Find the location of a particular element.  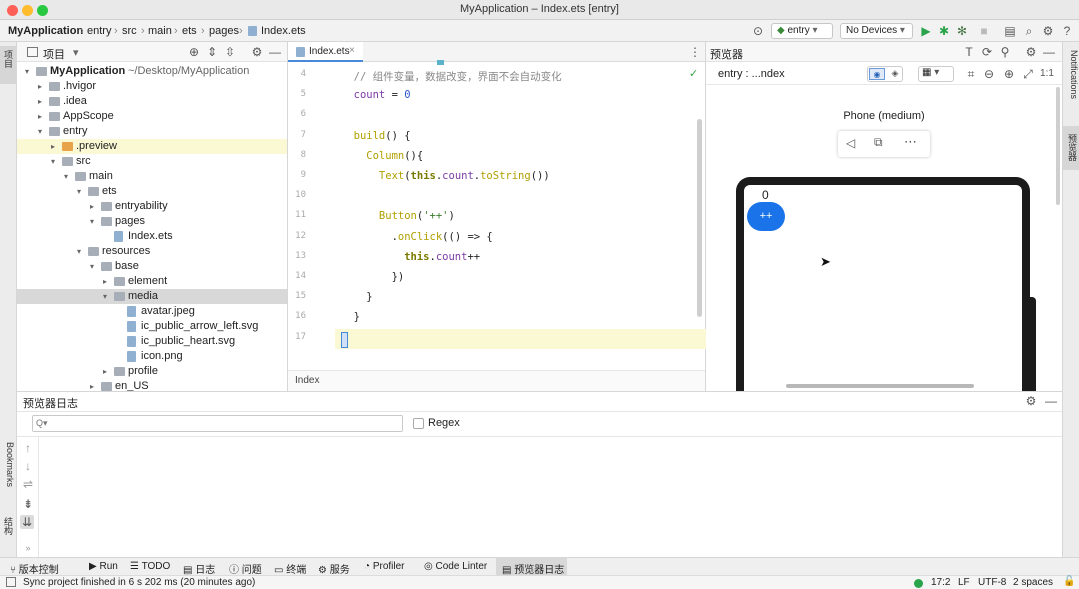

device-select: No Devices ▾ is located at coordinates (876, 31).